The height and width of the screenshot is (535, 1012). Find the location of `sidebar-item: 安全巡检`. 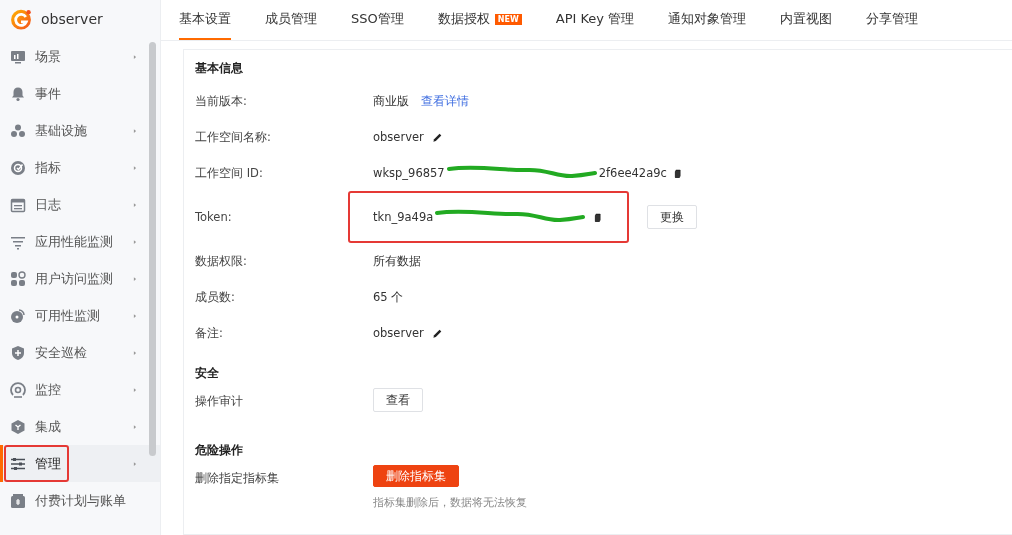

sidebar-item: 安全巡检 is located at coordinates (80, 352).